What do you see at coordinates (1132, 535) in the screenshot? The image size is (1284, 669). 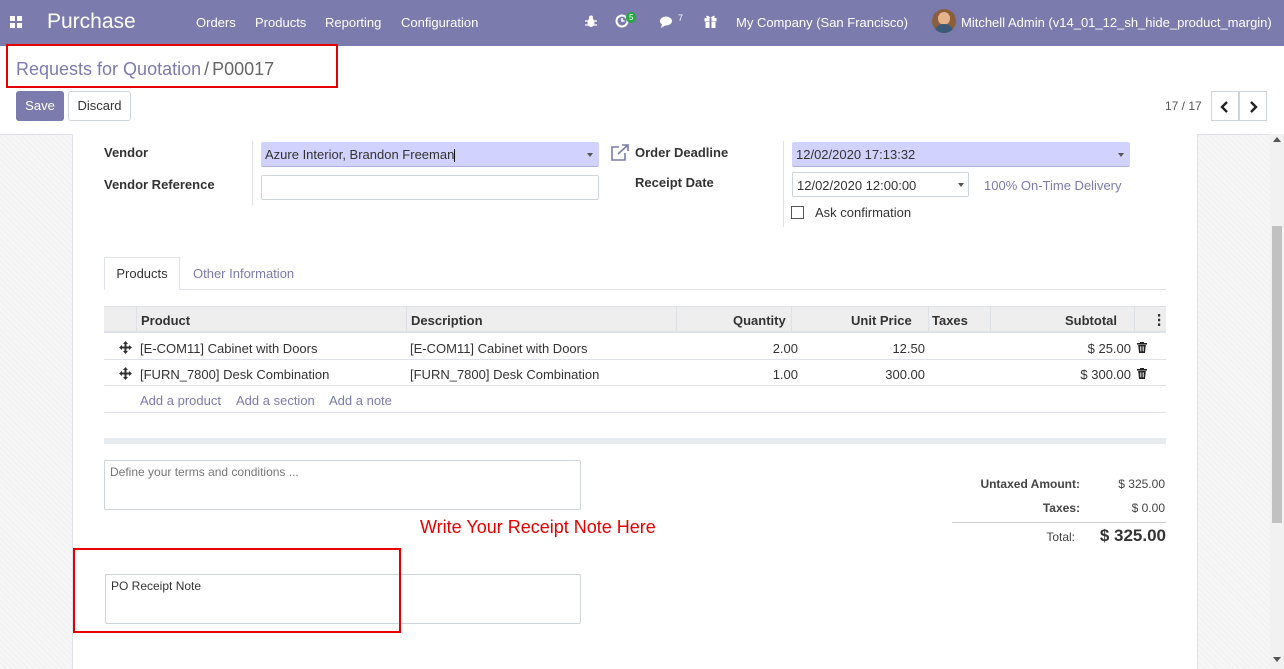 I see `total-value: $ 325.00` at bounding box center [1132, 535].